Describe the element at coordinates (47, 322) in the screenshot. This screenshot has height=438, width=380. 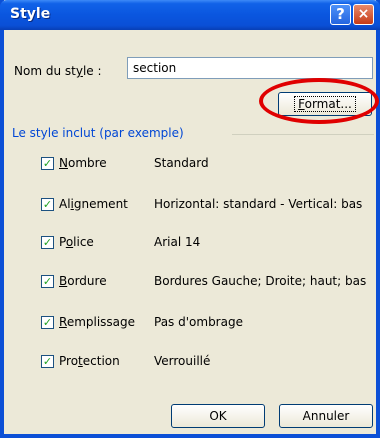
I see `checkbox-remplissage: ✓` at that location.